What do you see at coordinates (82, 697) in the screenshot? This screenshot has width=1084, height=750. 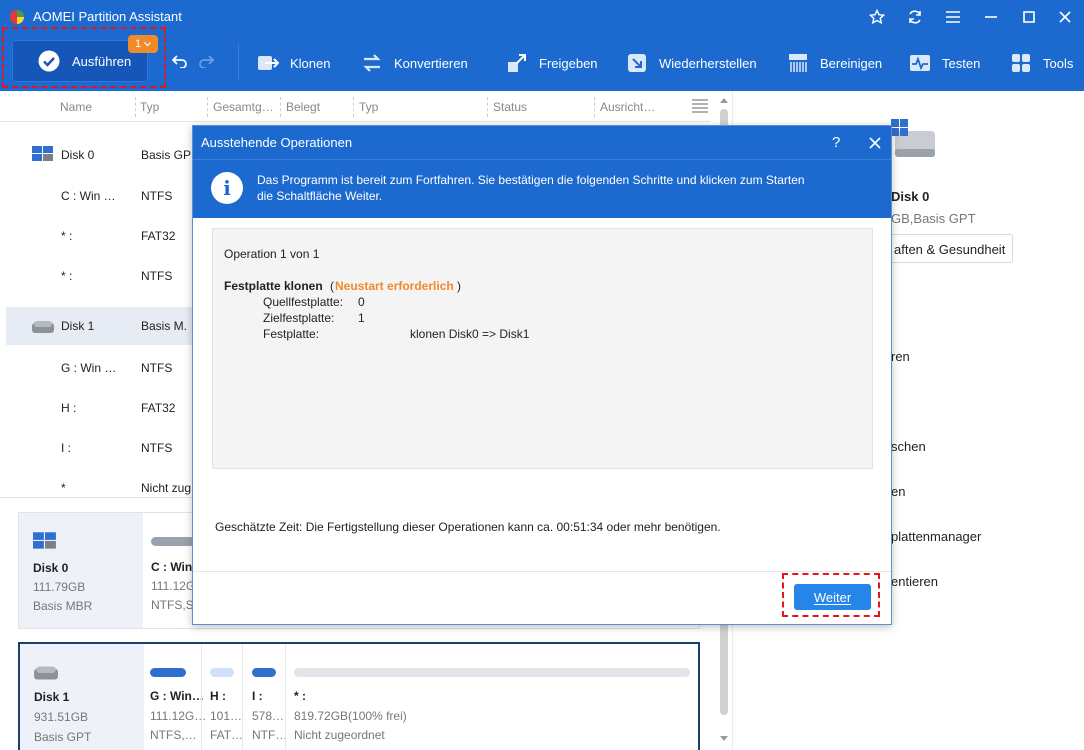 I see `disk-card-header: Disk 1 931.51GB Basis GPT` at bounding box center [82, 697].